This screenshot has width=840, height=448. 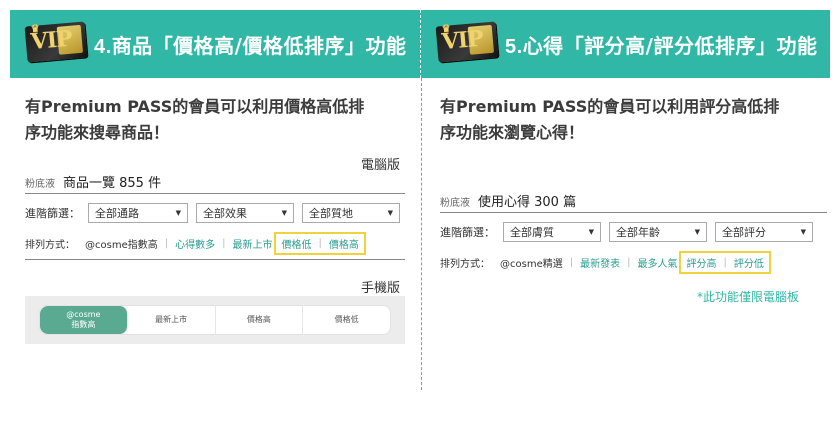 I want to click on mobile-sort-tabs: @cosme 指數高 最新上市 價格高 價格低, so click(x=215, y=320).